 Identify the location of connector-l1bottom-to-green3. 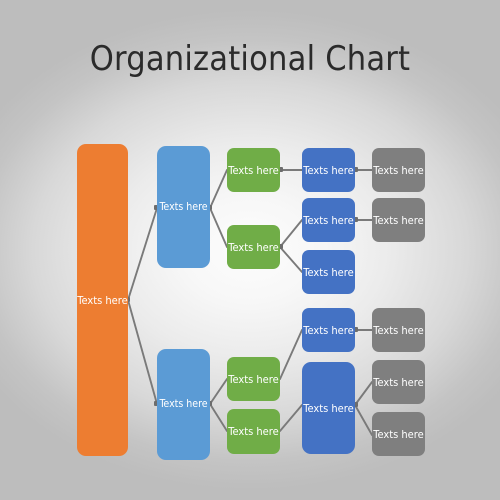
(218, 391).